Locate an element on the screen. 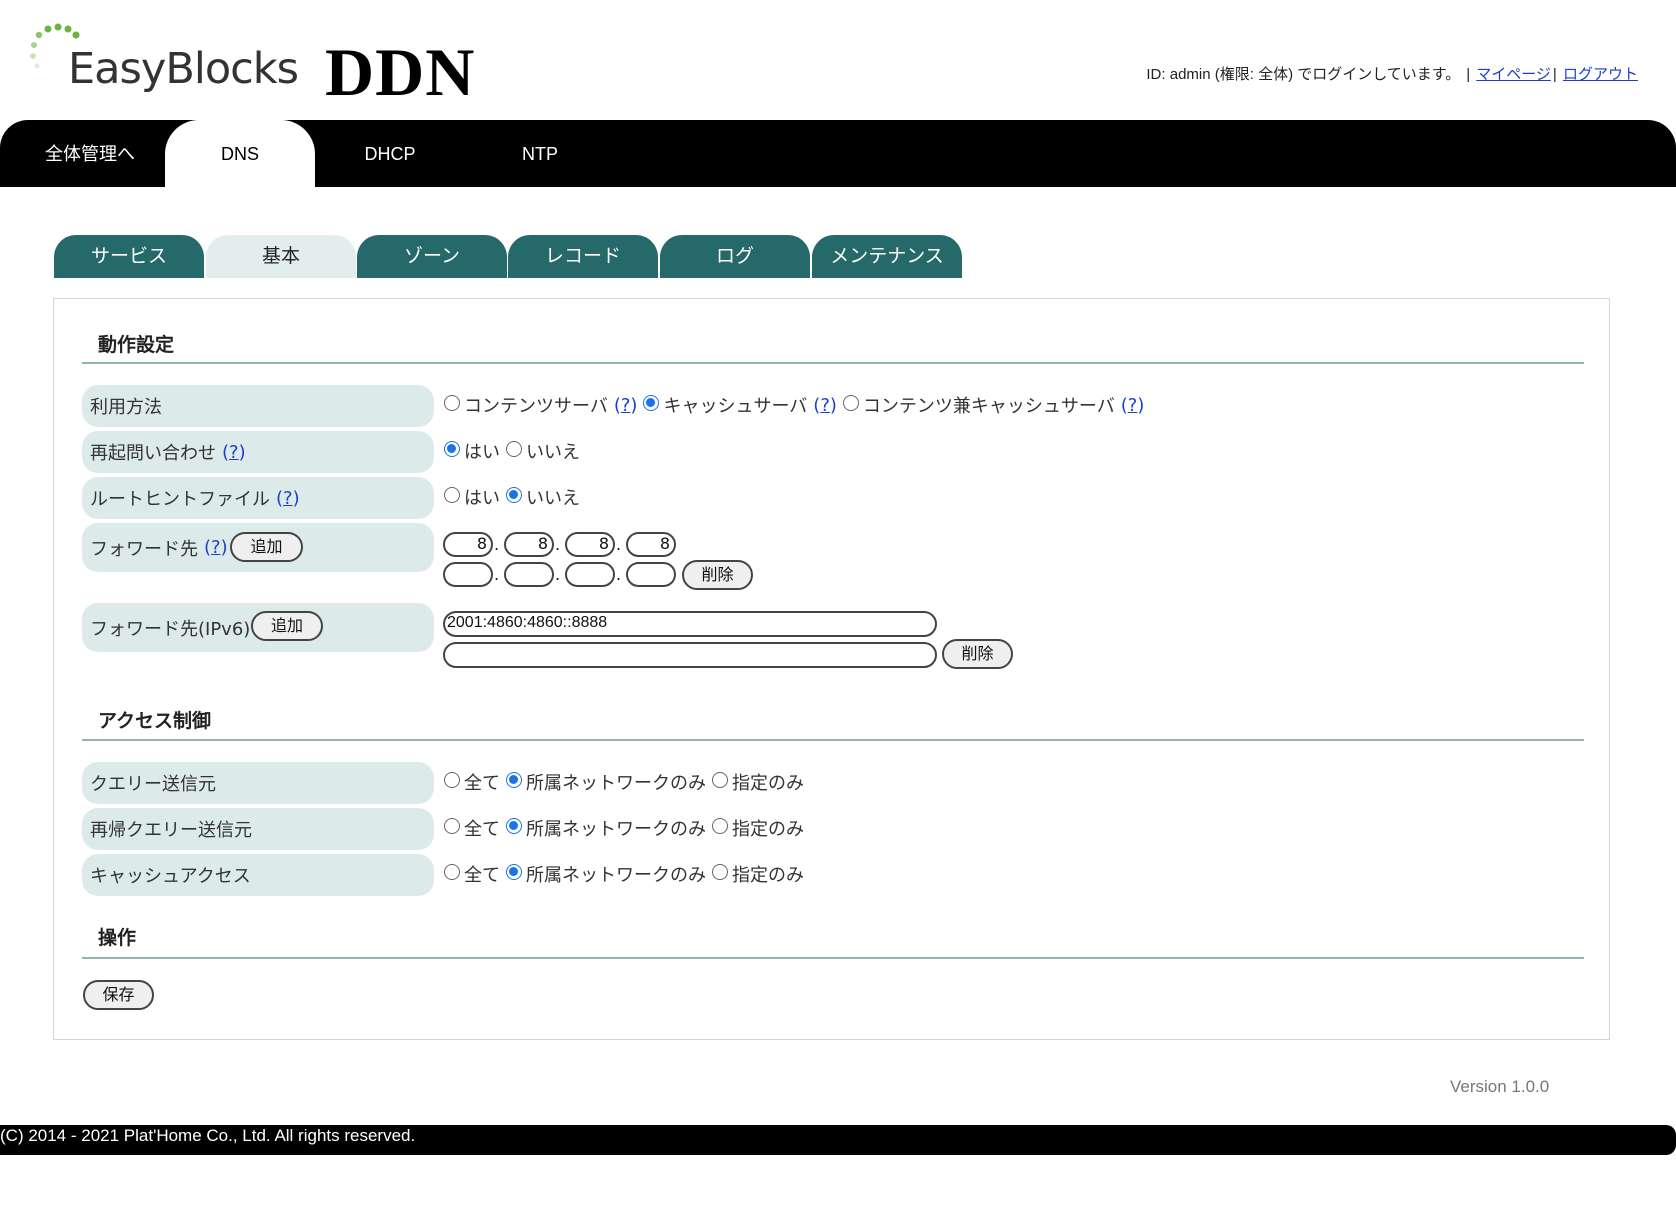  query-source-label: クエリー送信元 is located at coordinates (258, 783).